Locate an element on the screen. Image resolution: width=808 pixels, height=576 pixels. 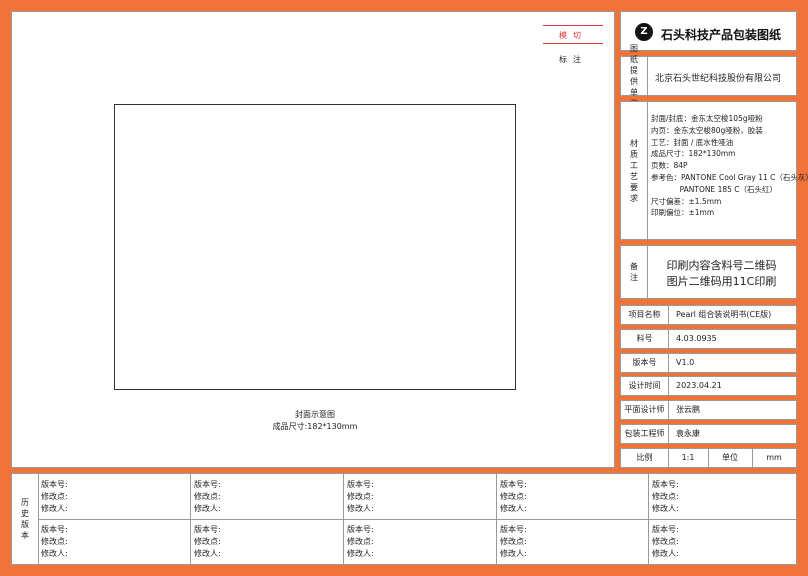
notes-line-1: 印刷内容含料号二维码 is located at coordinates (721, 265).